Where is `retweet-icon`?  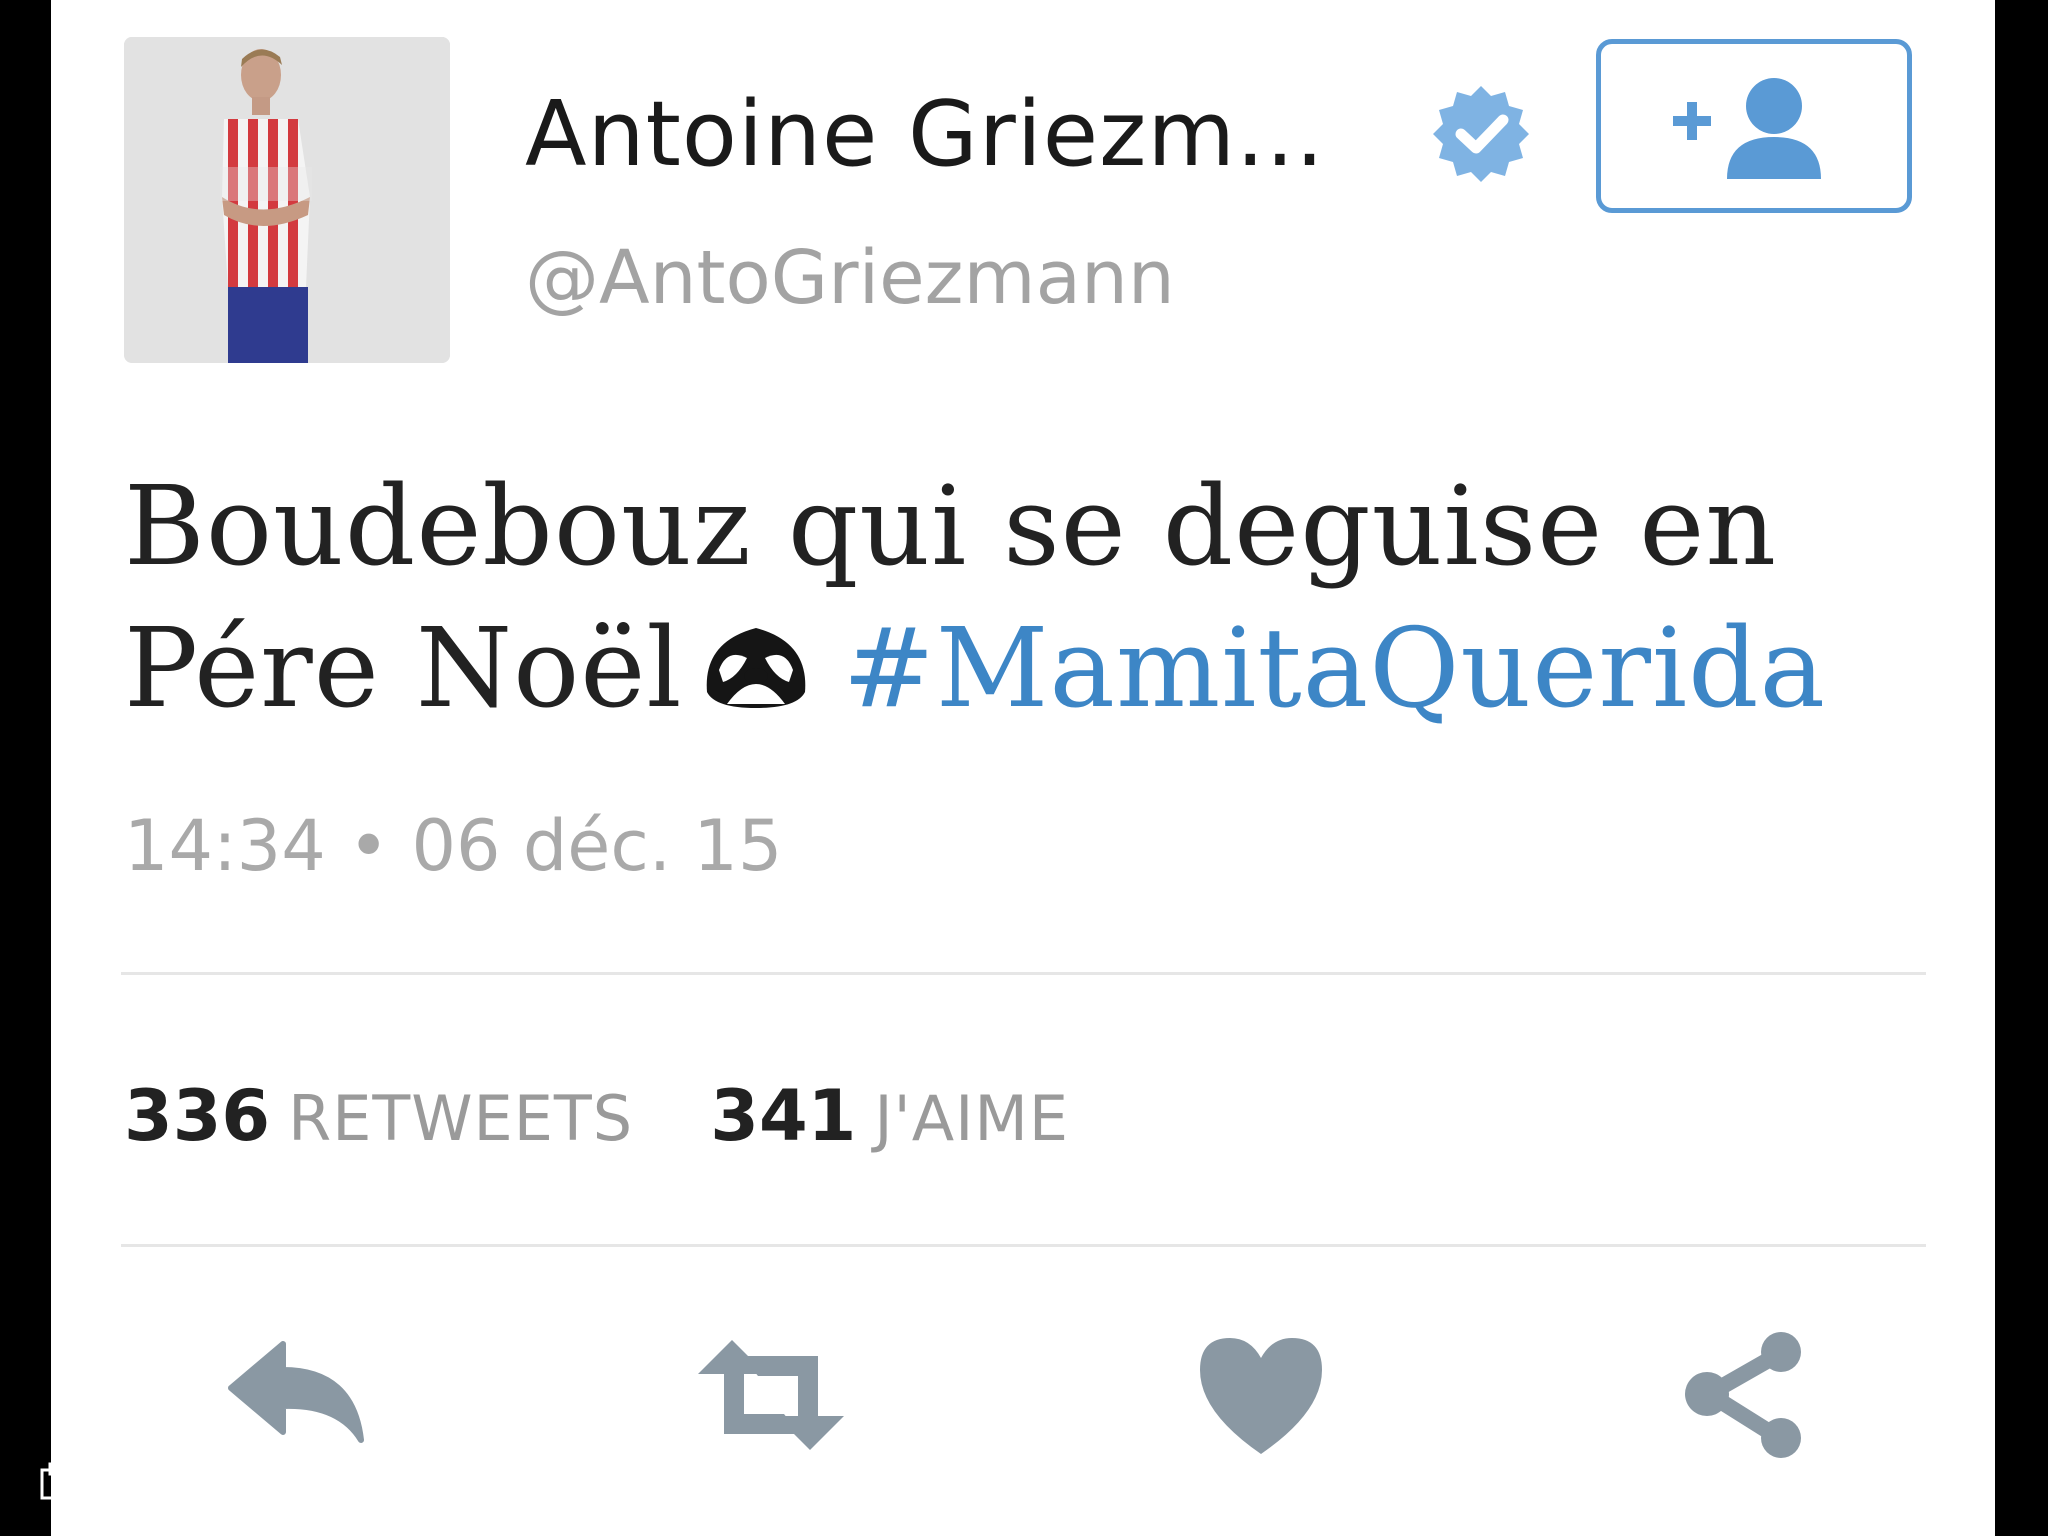
retweet-icon is located at coordinates (771, 1395).